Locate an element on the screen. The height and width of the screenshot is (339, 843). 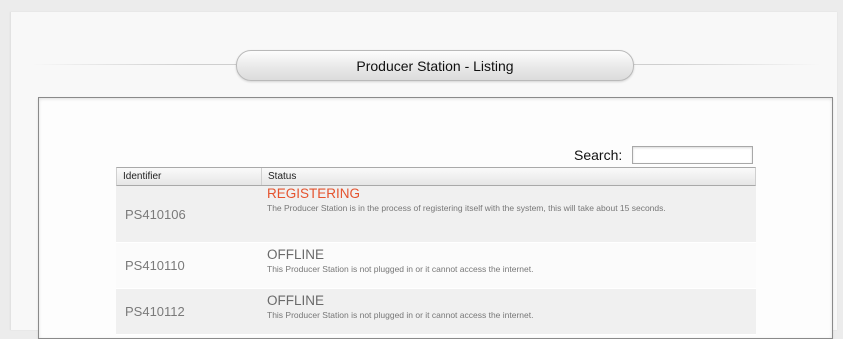
status-badge: REGISTERING is located at coordinates (314, 193).